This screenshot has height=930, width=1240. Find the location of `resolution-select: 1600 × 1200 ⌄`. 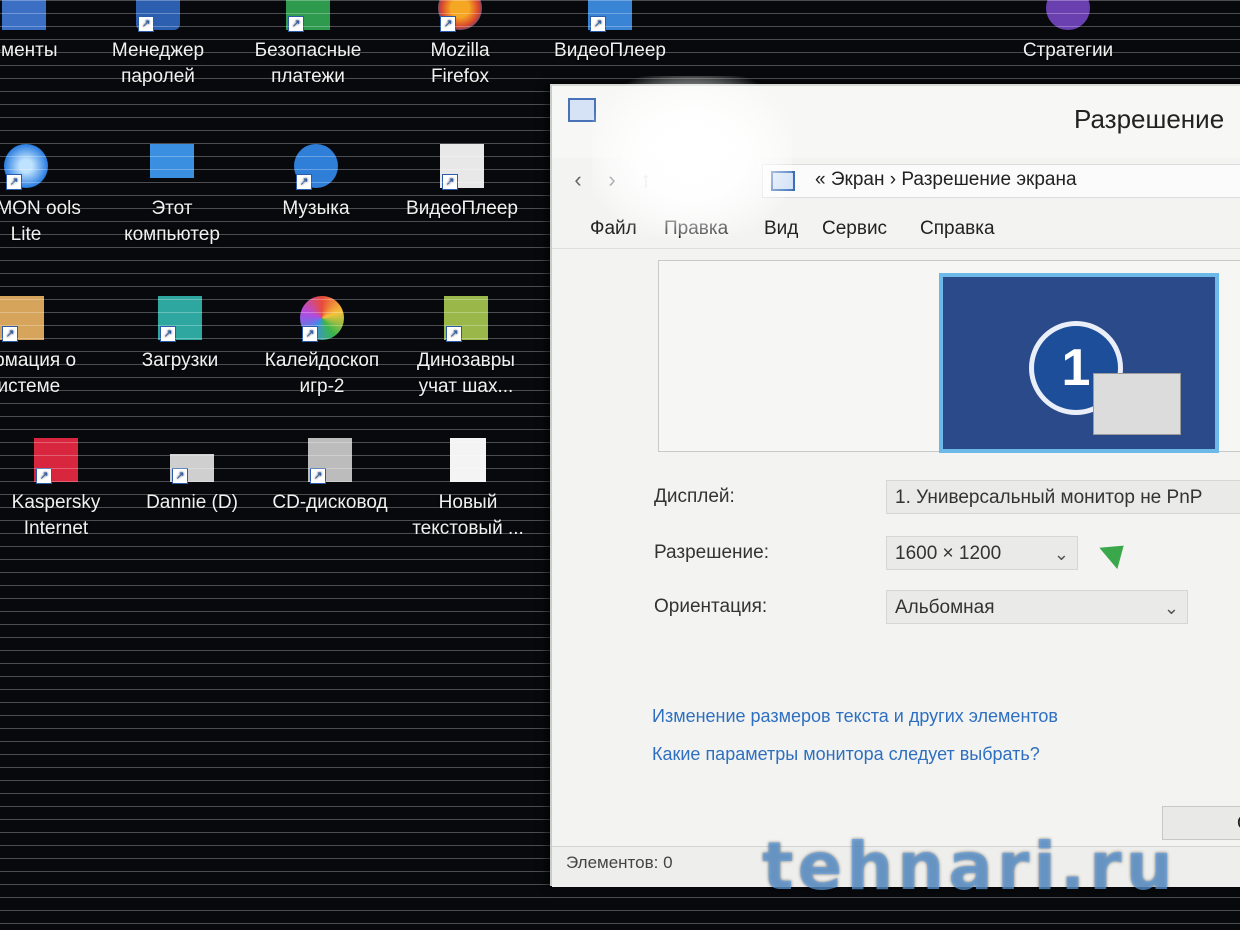

resolution-select: 1600 × 1200 ⌄ is located at coordinates (982, 553).